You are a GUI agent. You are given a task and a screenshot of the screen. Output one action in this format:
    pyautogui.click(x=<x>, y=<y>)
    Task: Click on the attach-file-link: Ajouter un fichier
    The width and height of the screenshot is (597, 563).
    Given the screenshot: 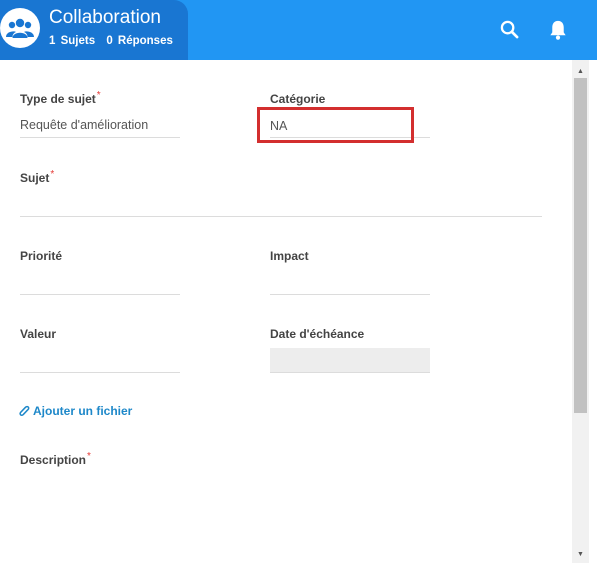 What is the action you would take?
    pyautogui.click(x=75, y=411)
    